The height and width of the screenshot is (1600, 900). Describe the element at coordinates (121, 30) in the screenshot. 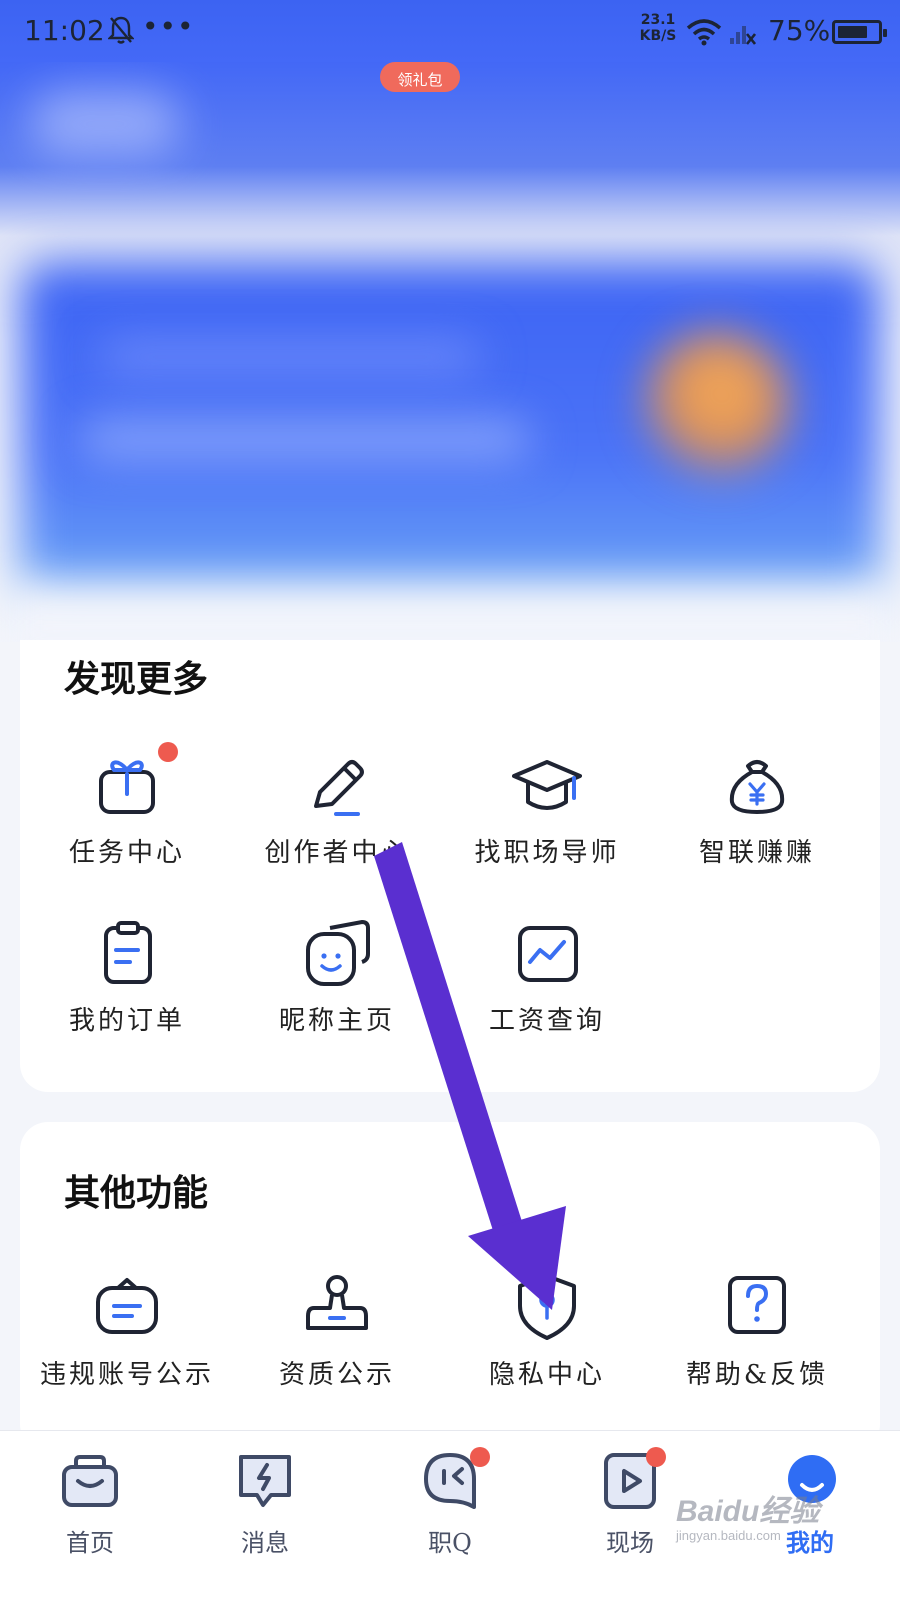

I see `bell-muted-icon` at that location.